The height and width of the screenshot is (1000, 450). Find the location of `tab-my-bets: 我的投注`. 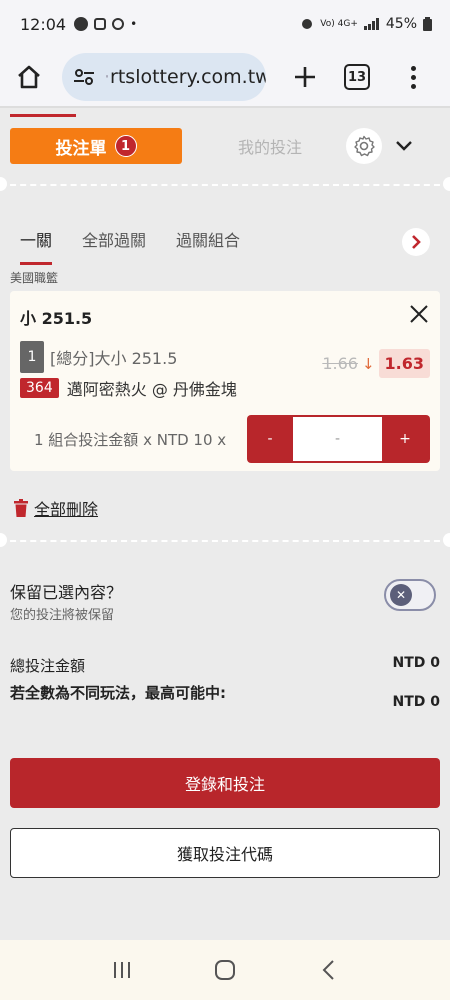

tab-my-bets: 我的投注 is located at coordinates (270, 146).